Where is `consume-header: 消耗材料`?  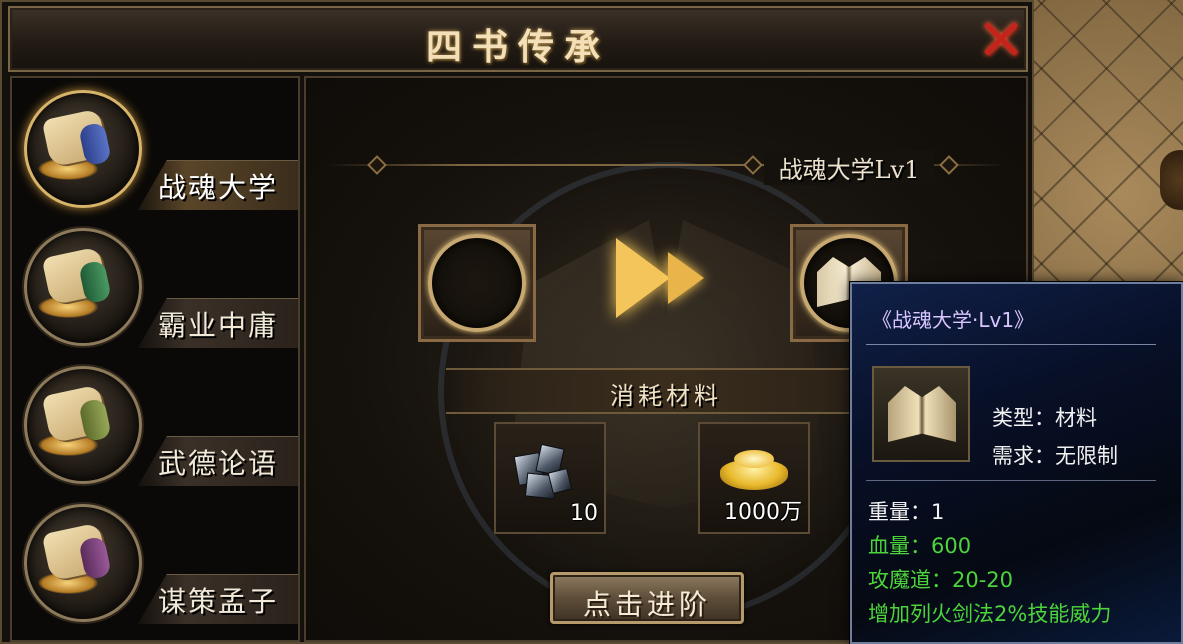 consume-header: 消耗材料 is located at coordinates (666, 391).